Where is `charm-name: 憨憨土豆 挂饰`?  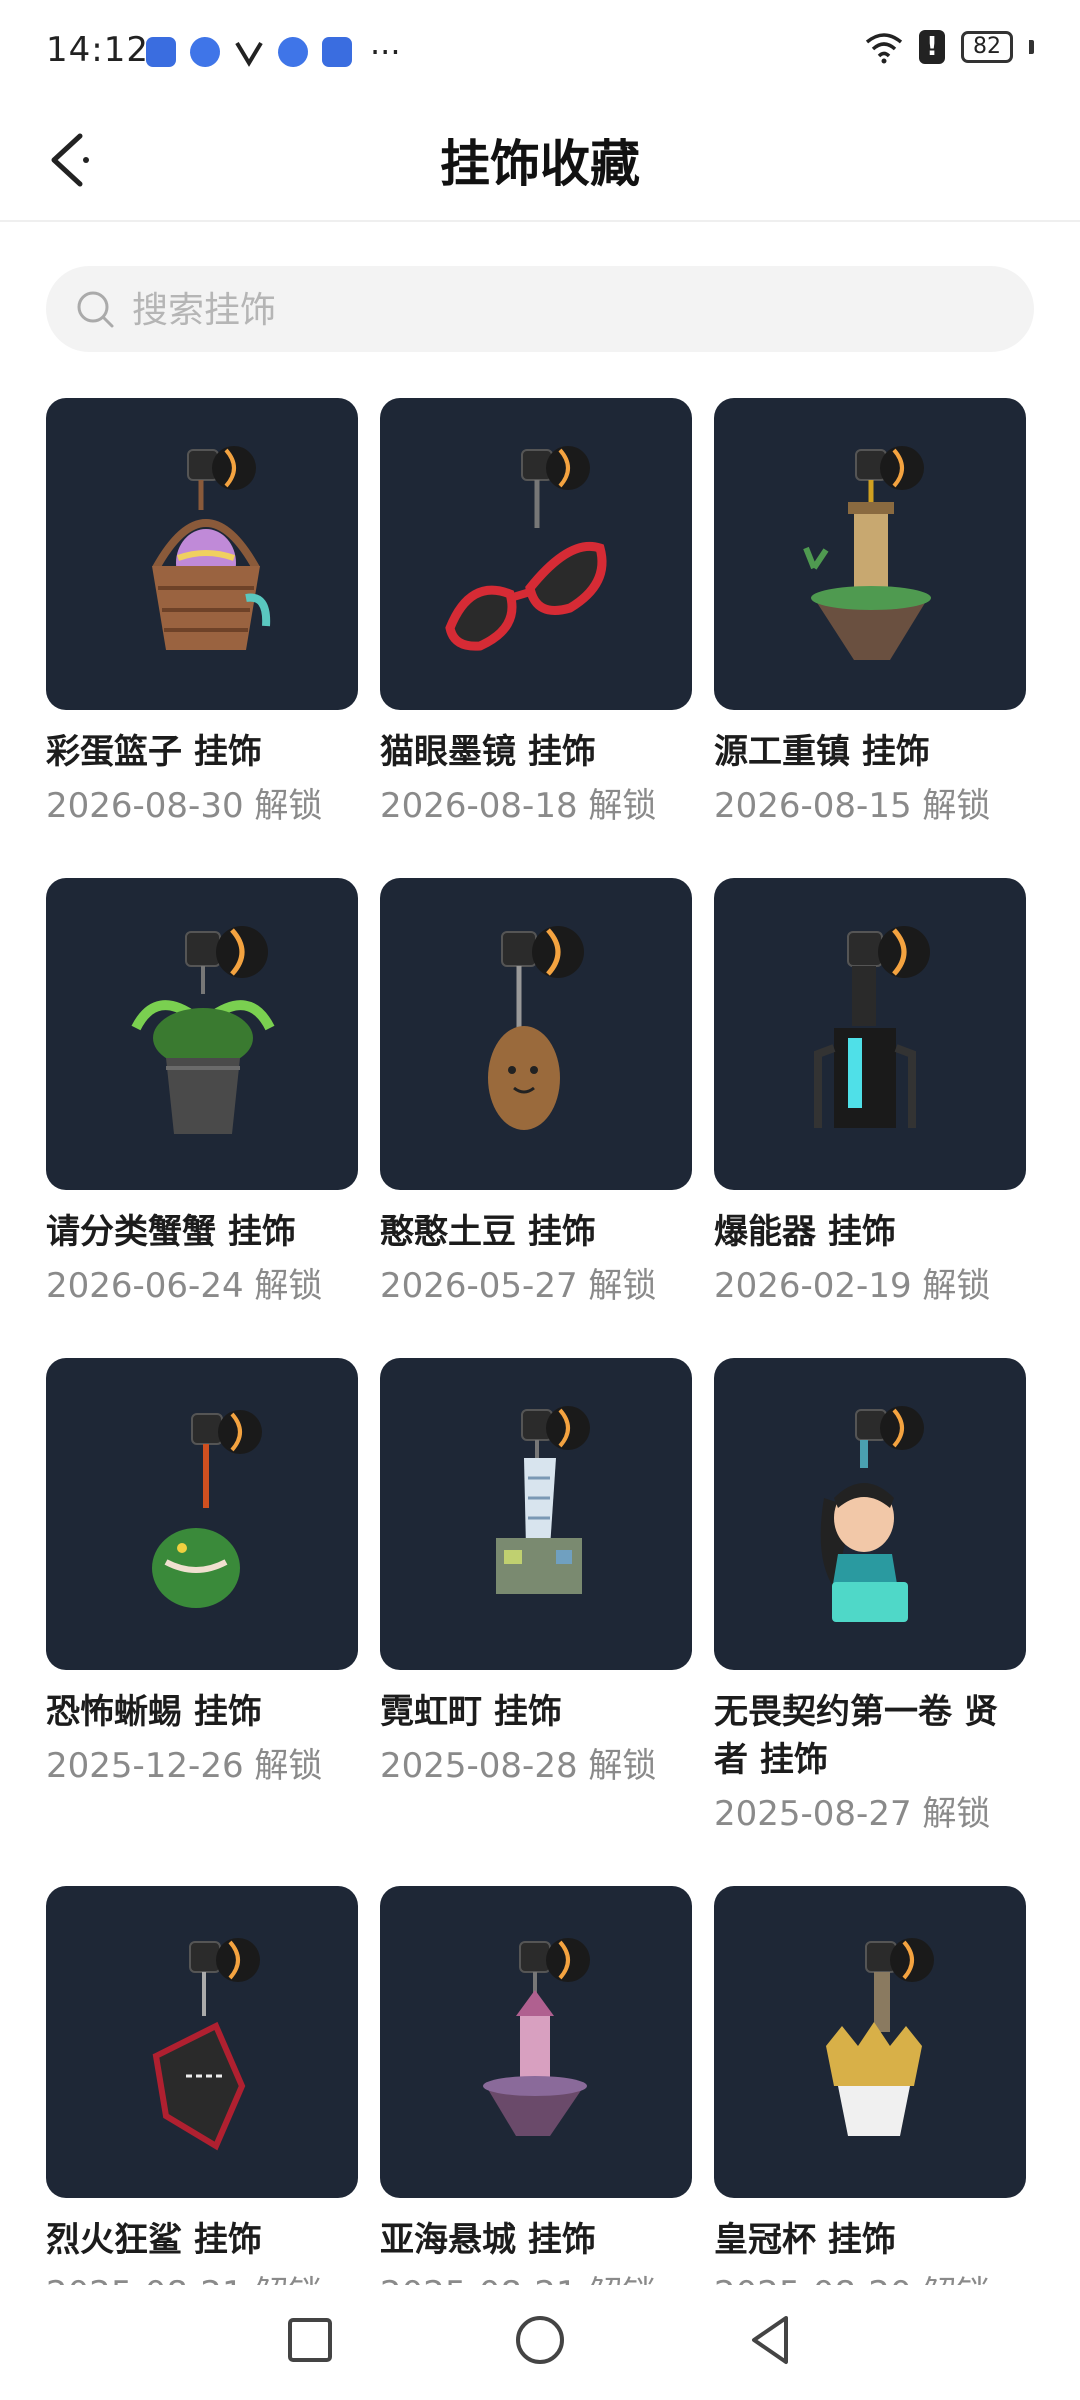 charm-name: 憨憨土豆 挂饰 is located at coordinates (488, 1232).